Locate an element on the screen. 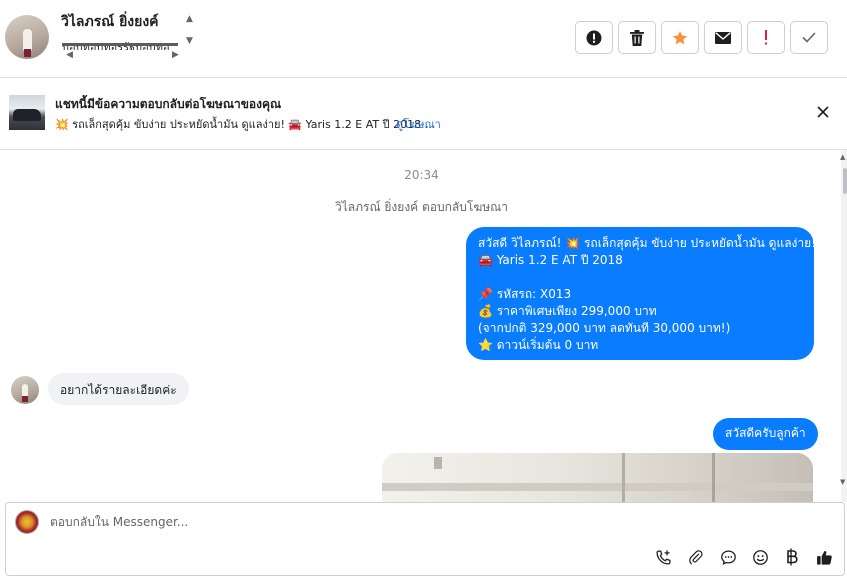 Image resolution: width=847 pixels, height=580 pixels. emoji-icon is located at coordinates (760, 557).